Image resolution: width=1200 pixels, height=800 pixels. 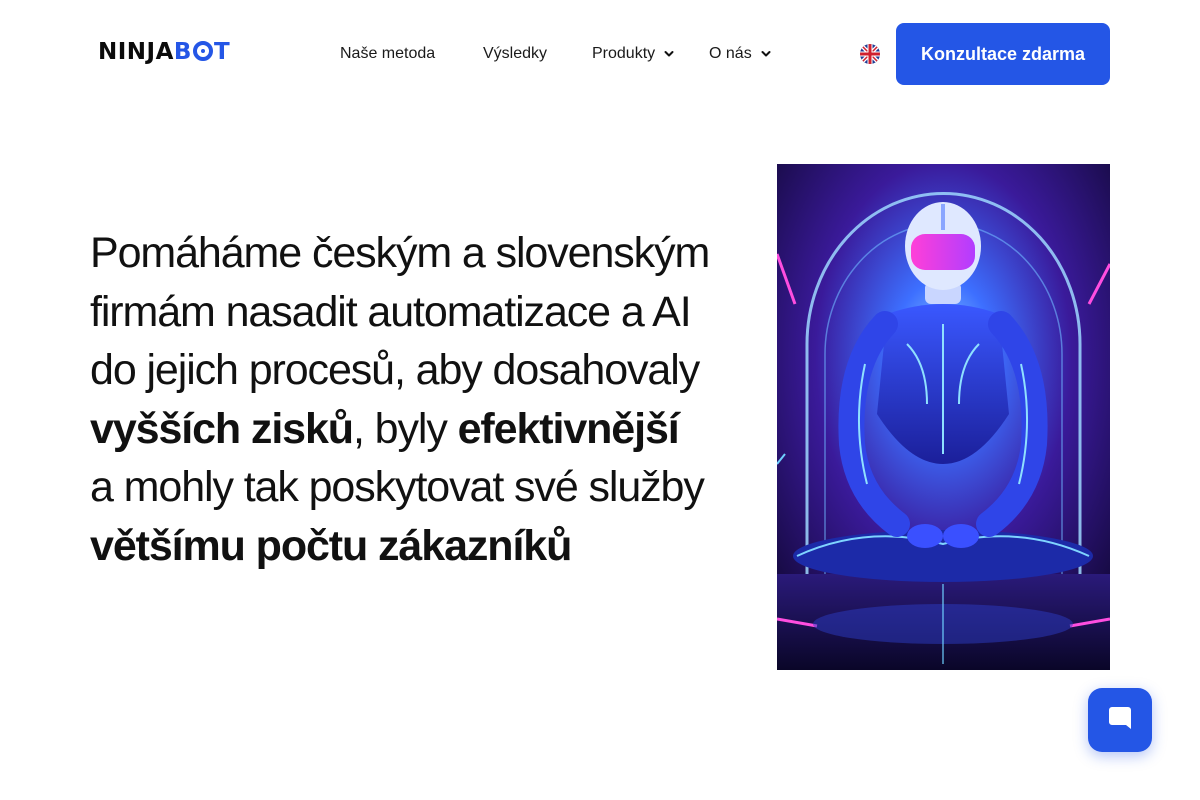 I want to click on hero-line: , byly, so click(x=405, y=428).